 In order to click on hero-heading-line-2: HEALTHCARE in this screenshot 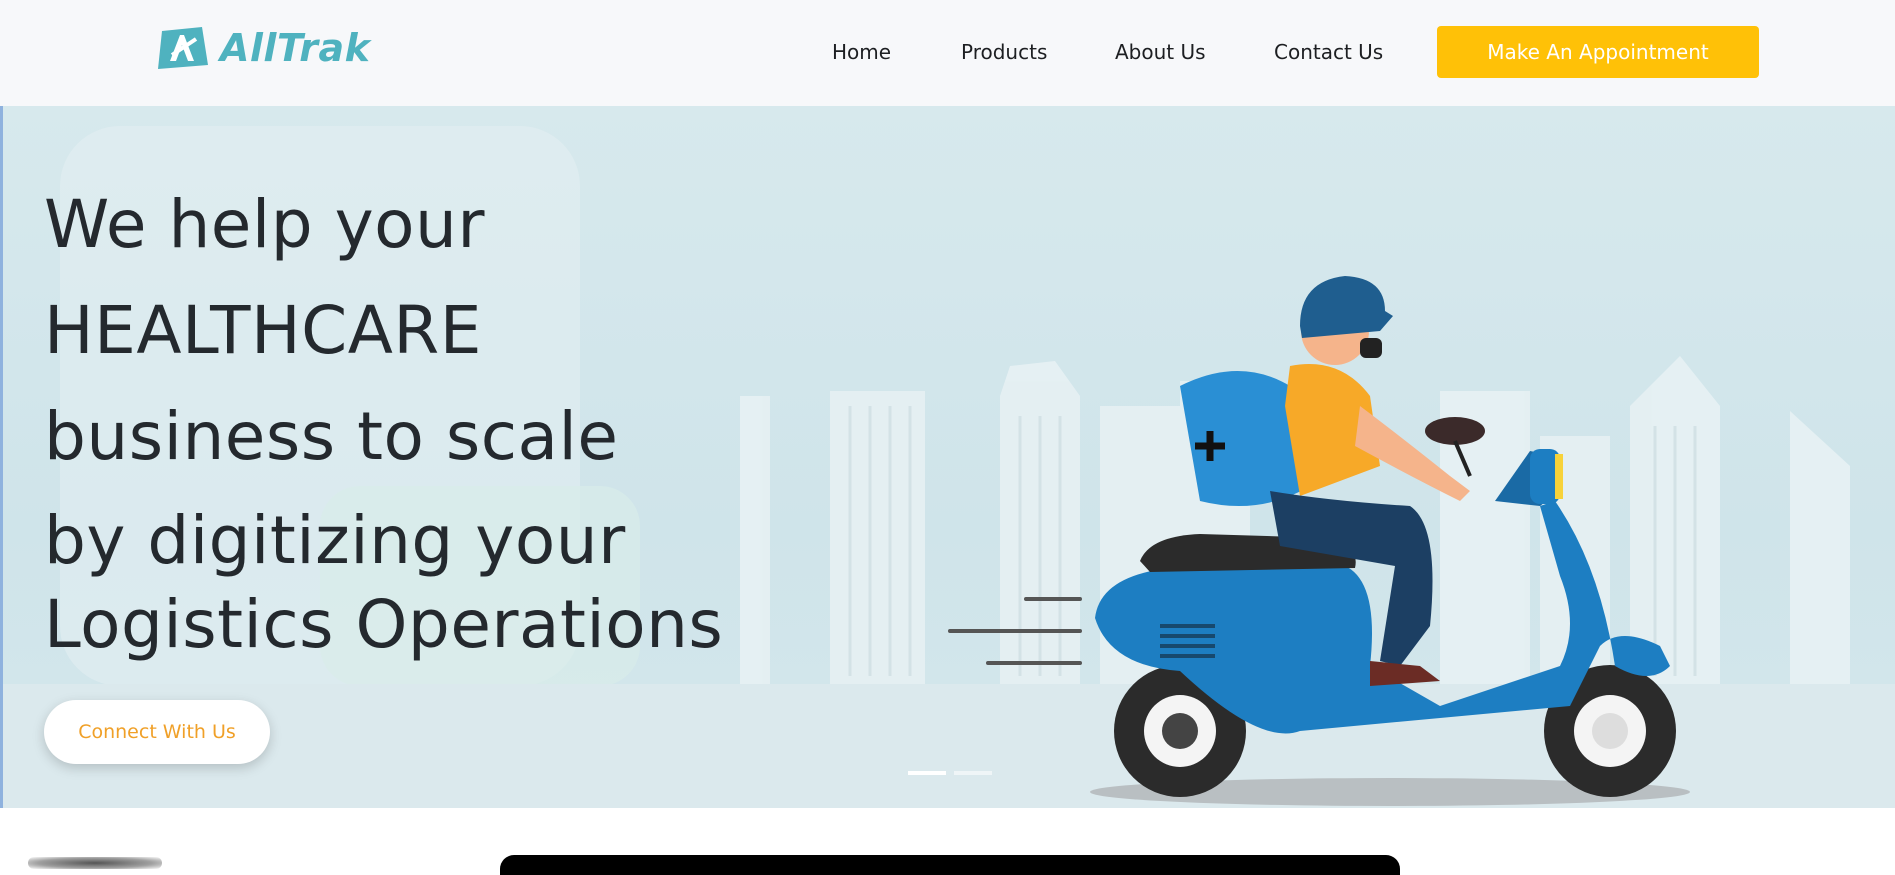, I will do `click(263, 330)`.